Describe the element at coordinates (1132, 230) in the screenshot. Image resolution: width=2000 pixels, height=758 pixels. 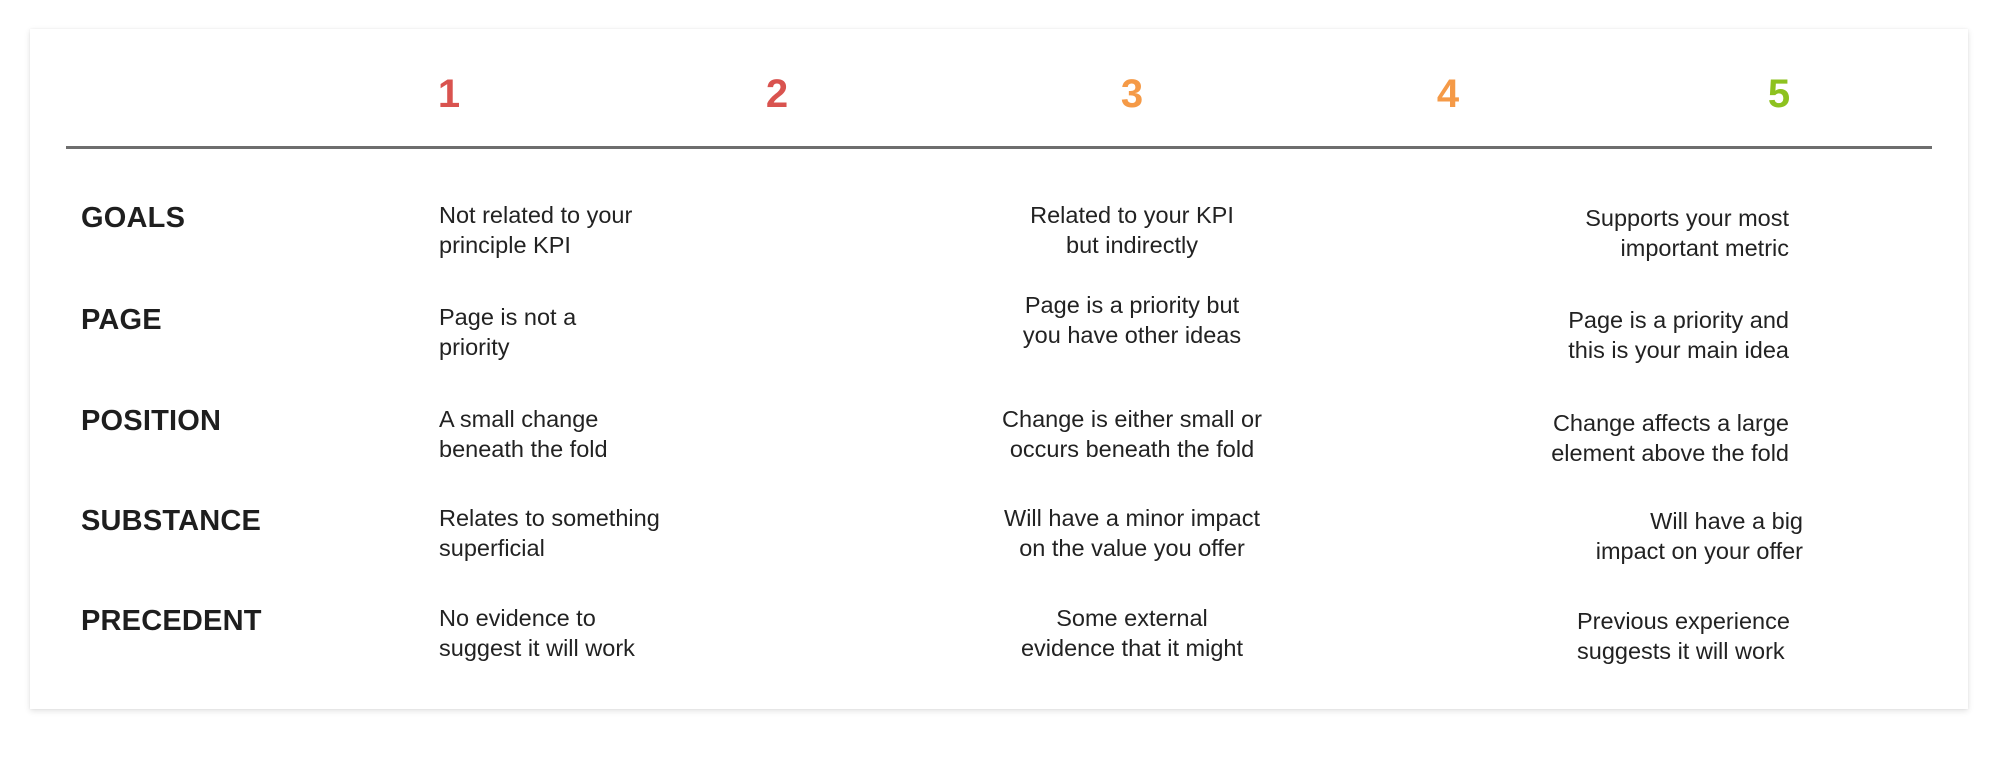
I see `criterion-score-3: Related to your KPI but indirectly` at that location.